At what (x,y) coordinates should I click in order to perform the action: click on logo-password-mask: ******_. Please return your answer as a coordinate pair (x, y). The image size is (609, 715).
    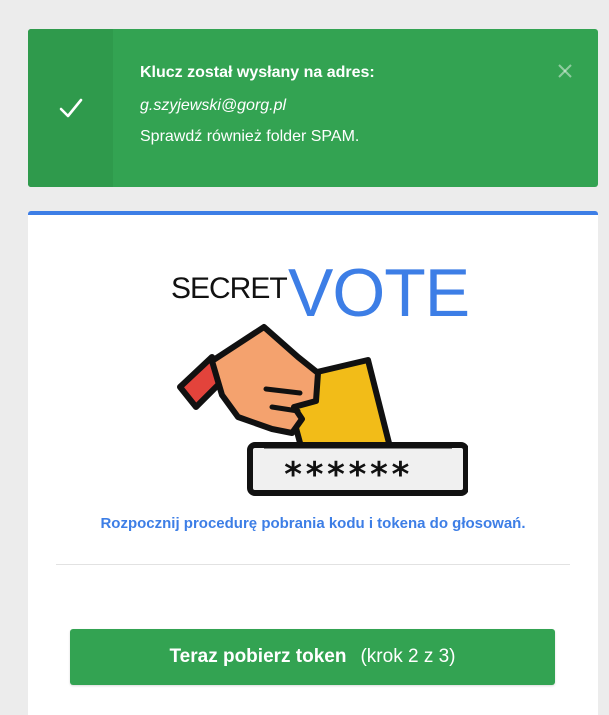
    Looking at the image, I should click on (358, 475).